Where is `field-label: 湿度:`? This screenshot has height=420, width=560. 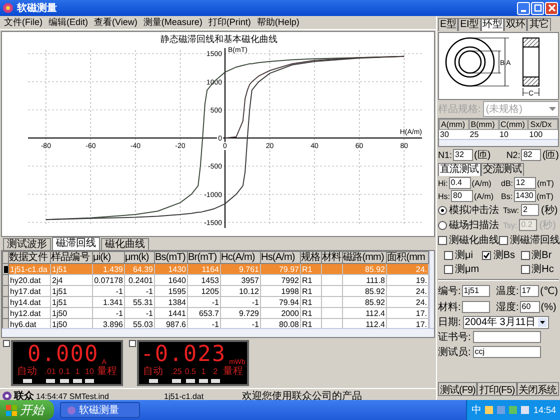 field-label: 湿度: is located at coordinates (507, 307).